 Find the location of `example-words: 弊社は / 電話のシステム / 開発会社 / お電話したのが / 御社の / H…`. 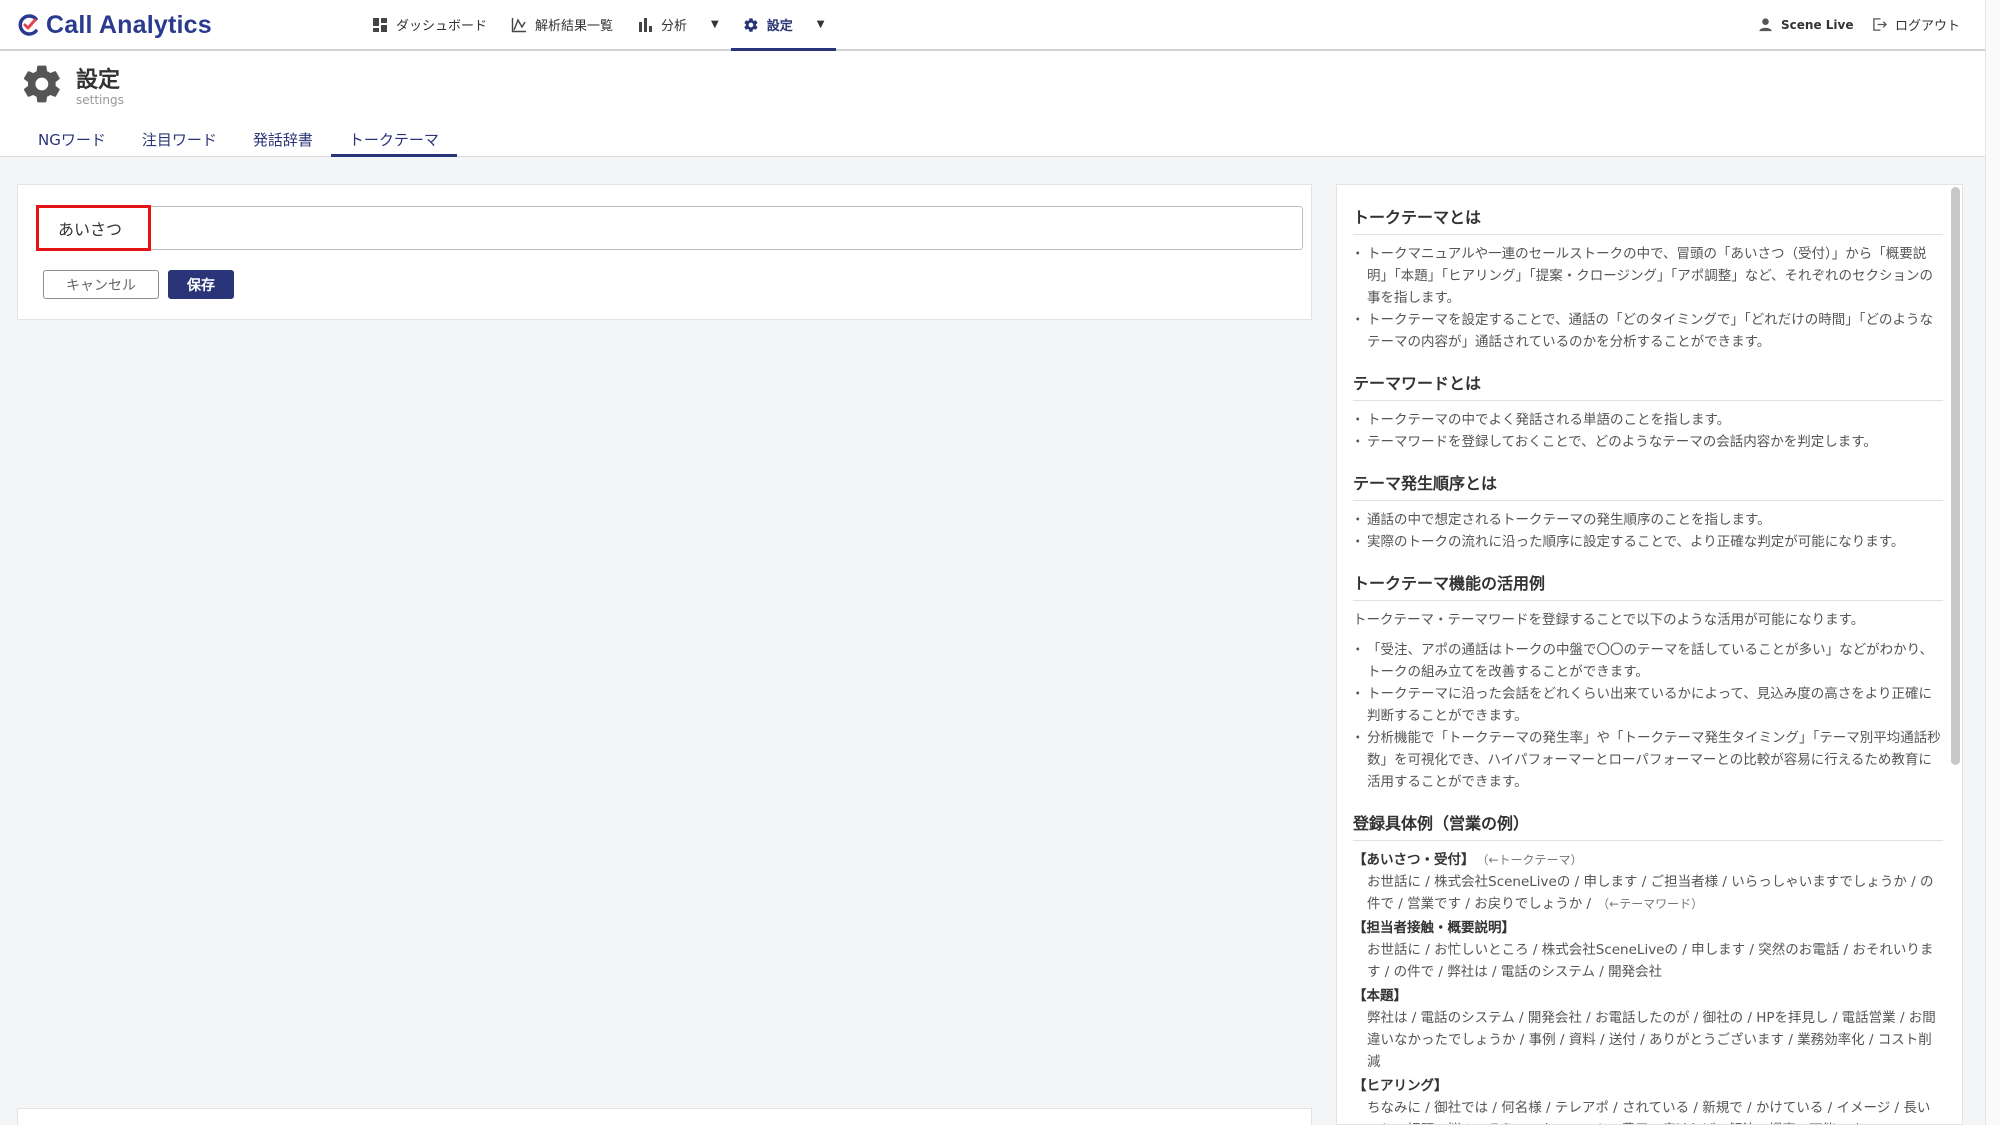

example-words: 弊社は / 電話のシステム / 開発会社 / お電話したのが / 御社の / H… is located at coordinates (1651, 1040).